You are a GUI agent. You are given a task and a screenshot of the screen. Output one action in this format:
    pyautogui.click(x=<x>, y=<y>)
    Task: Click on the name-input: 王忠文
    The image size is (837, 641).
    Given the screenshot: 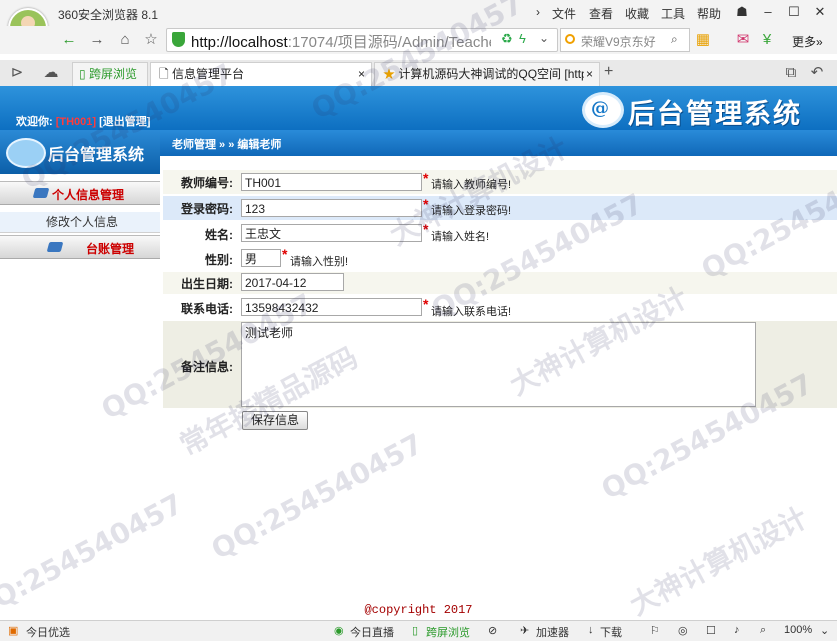 What is the action you would take?
    pyautogui.click(x=331, y=233)
    